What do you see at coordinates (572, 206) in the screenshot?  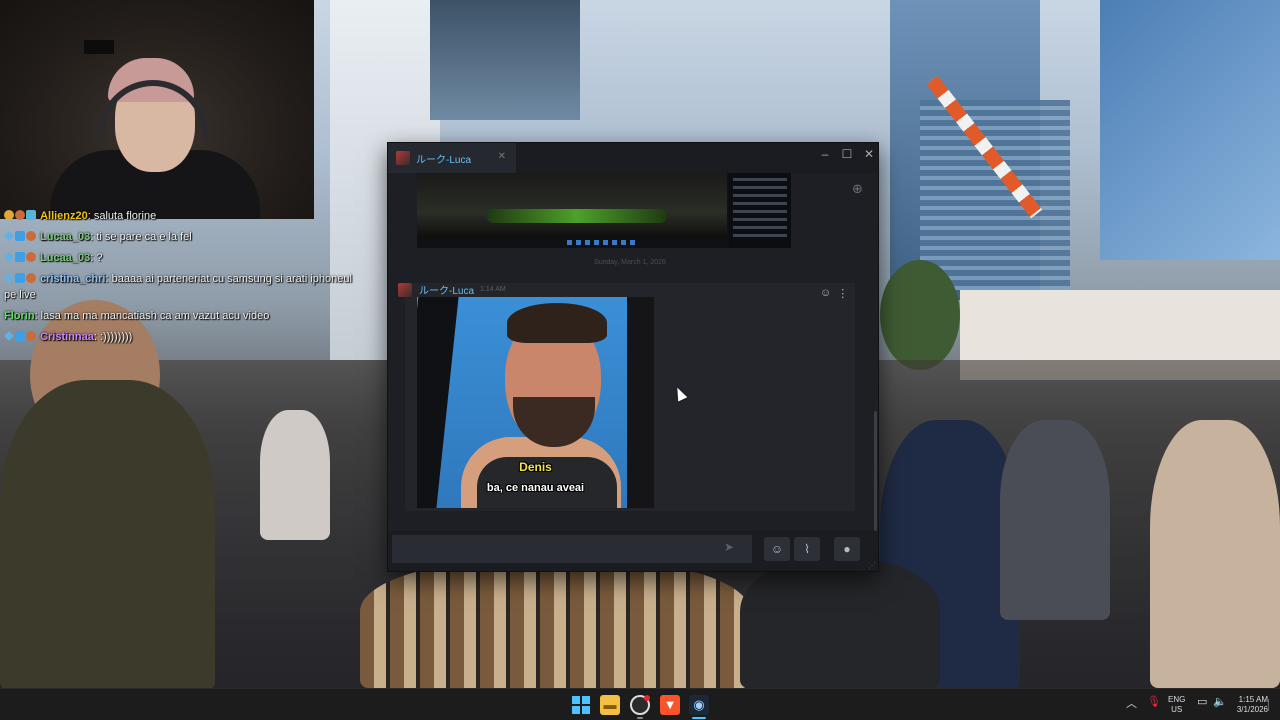 I see `screenshot-preview` at bounding box center [572, 206].